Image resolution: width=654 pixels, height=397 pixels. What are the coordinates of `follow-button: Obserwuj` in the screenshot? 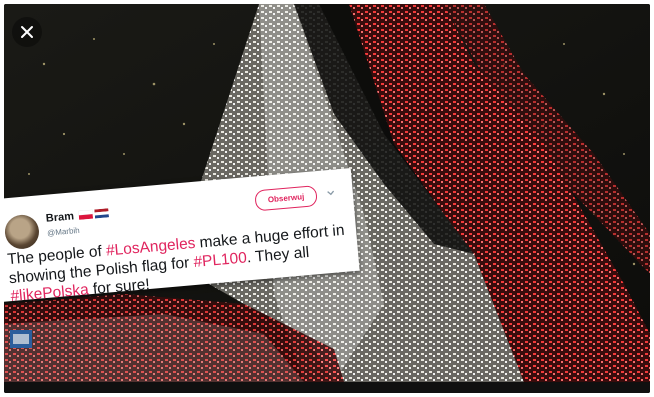 It's located at (286, 198).